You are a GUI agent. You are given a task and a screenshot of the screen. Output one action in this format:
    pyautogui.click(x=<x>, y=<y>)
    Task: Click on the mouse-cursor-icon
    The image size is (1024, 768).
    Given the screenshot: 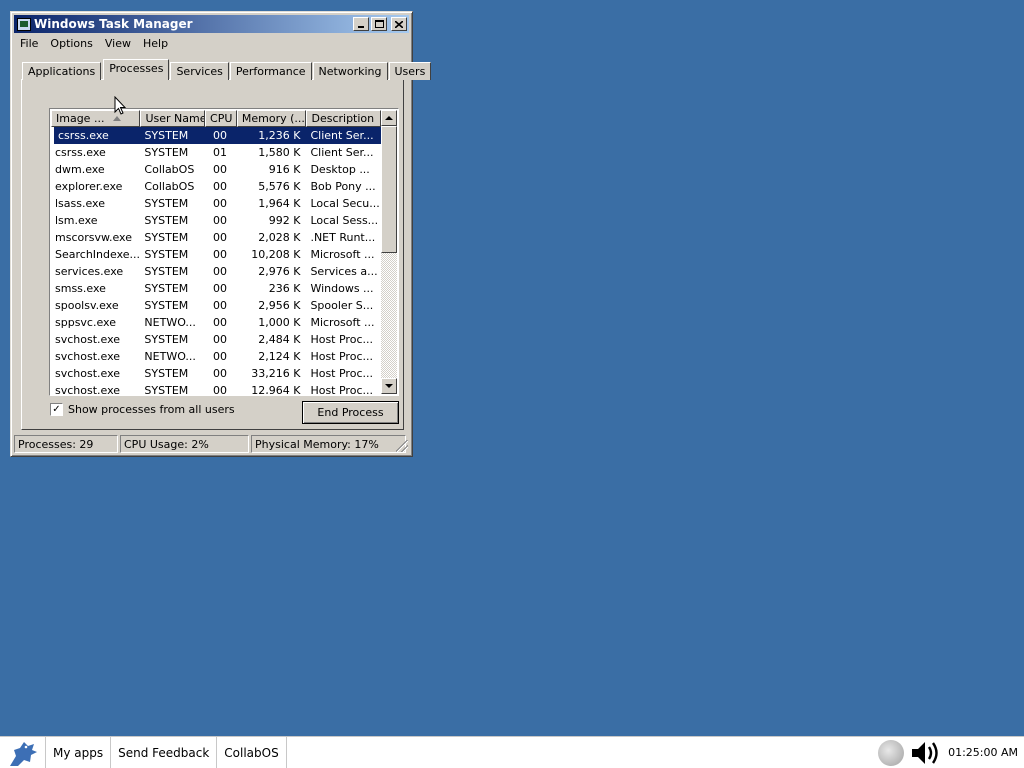 What is the action you would take?
    pyautogui.click(x=120, y=105)
    